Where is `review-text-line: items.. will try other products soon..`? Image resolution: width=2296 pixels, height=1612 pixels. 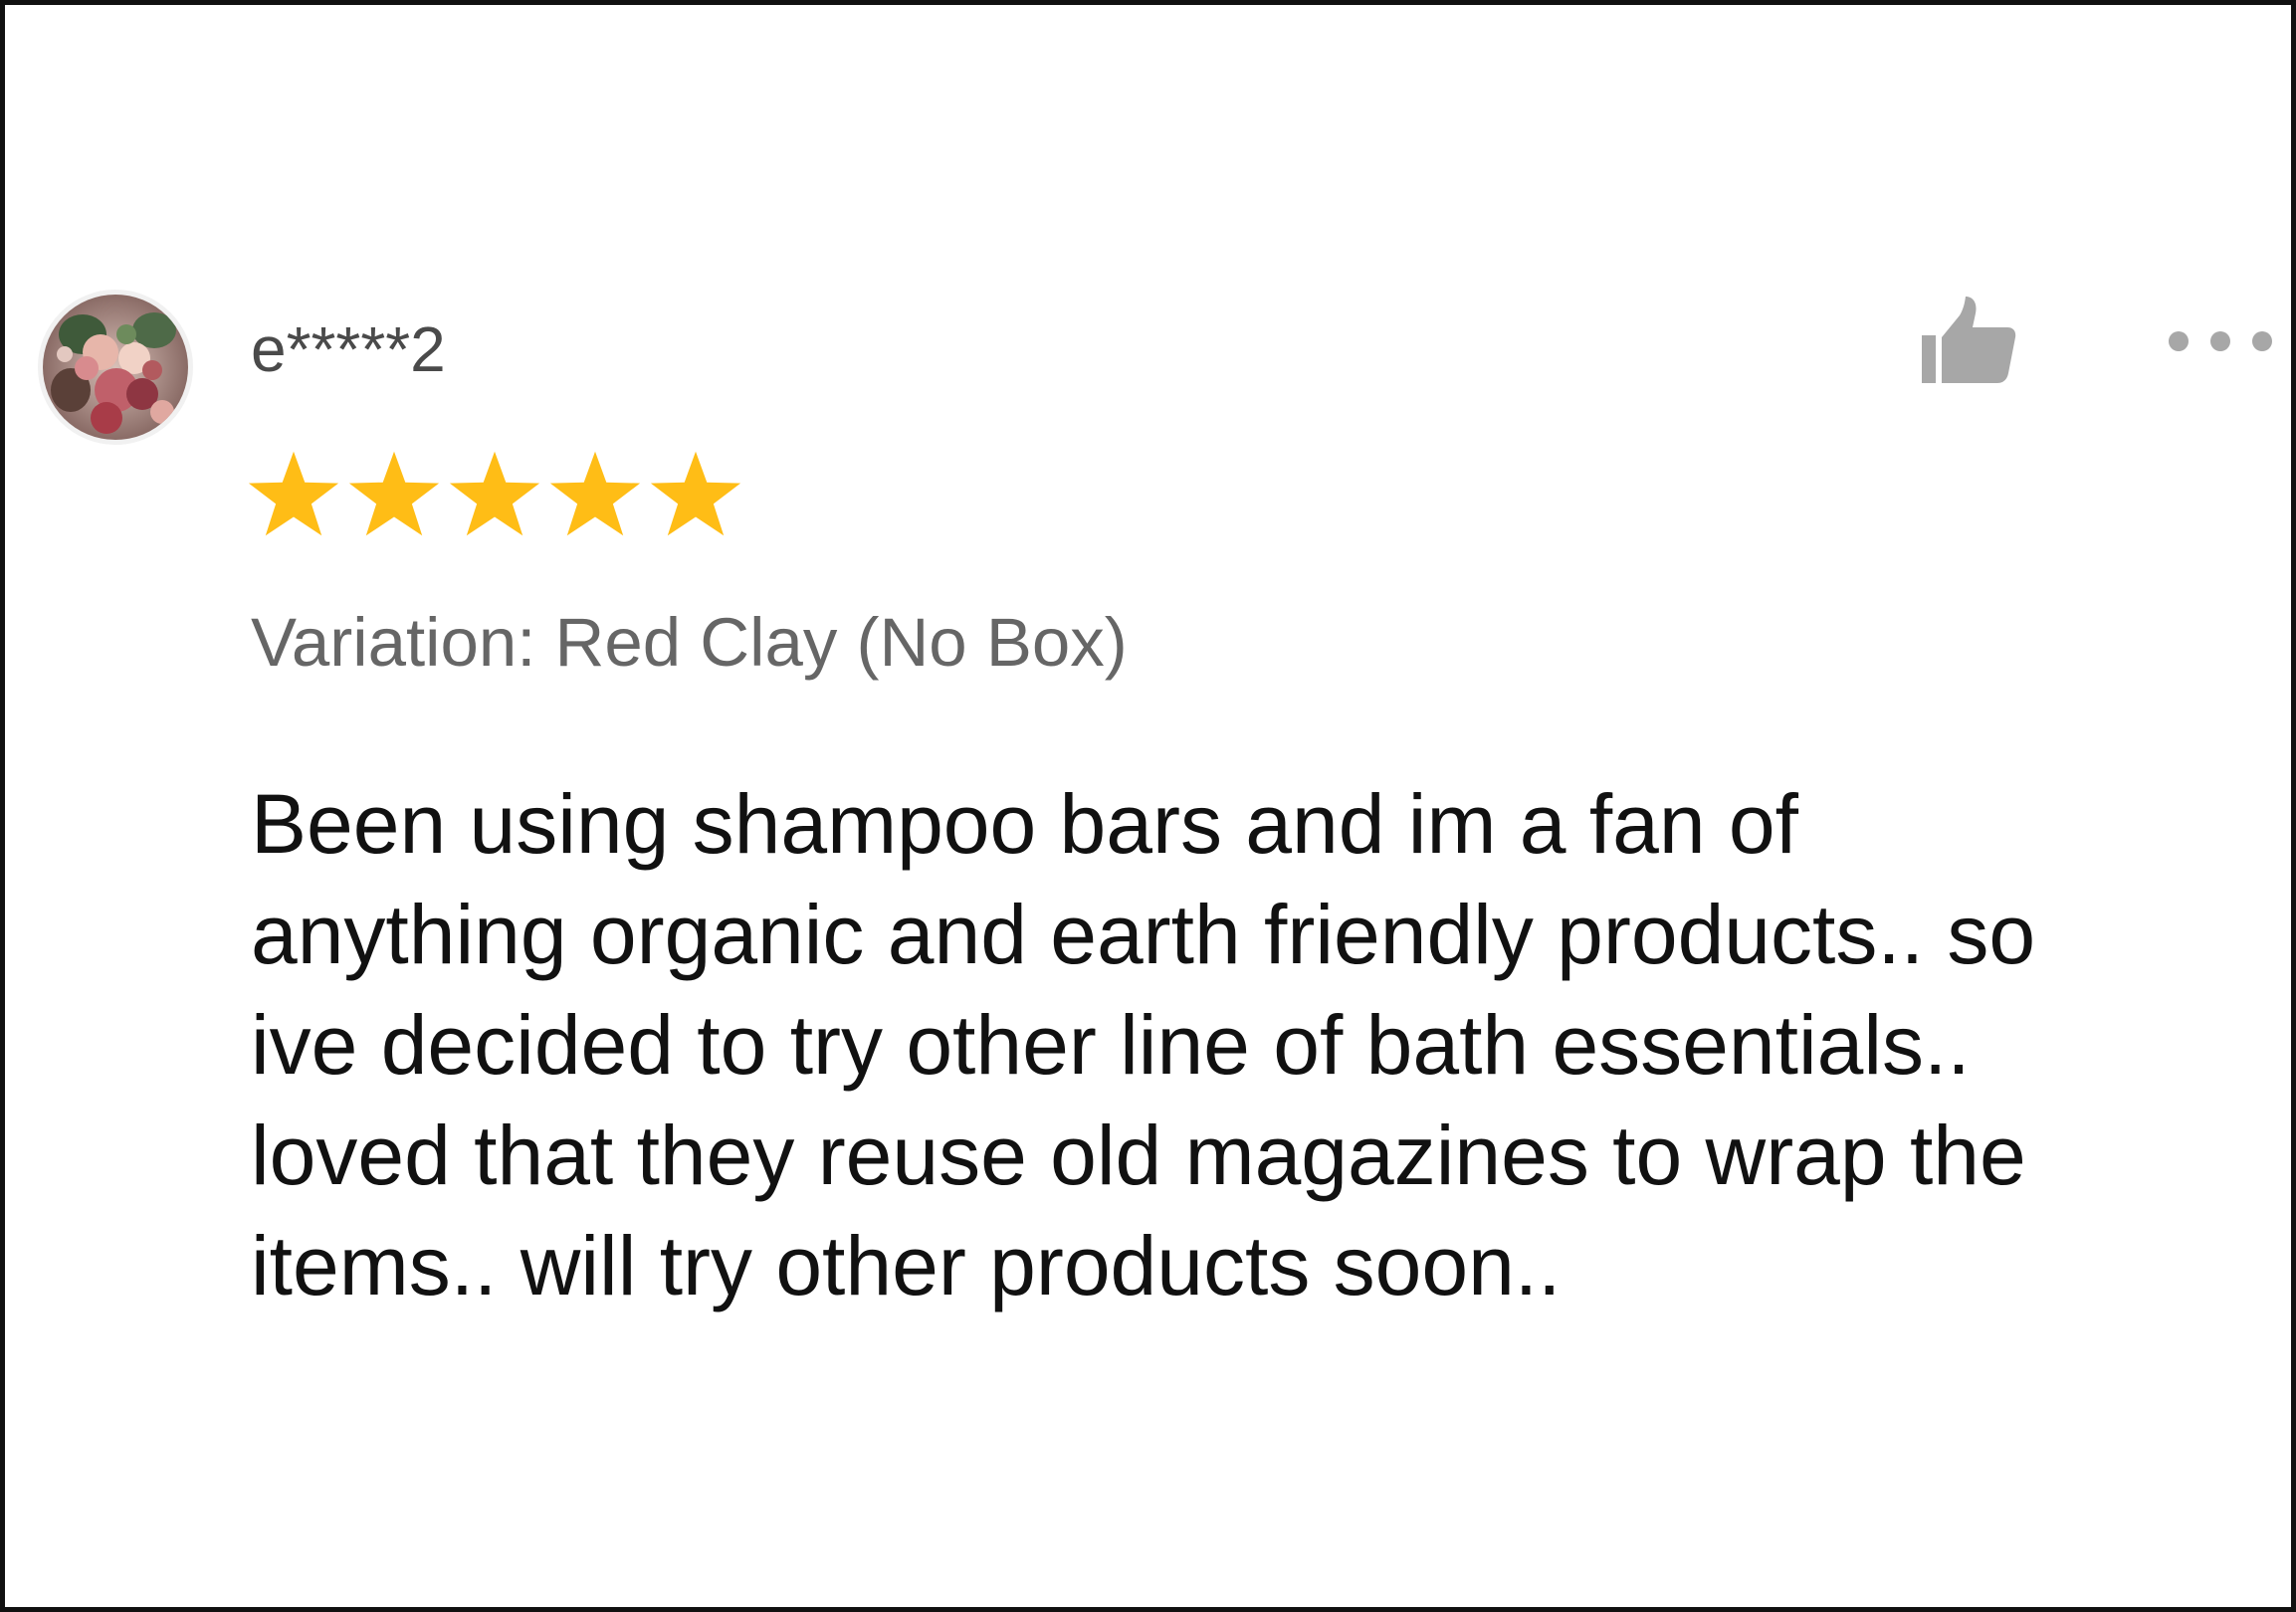 review-text-line: items.. will try other products soon.. is located at coordinates (906, 1265).